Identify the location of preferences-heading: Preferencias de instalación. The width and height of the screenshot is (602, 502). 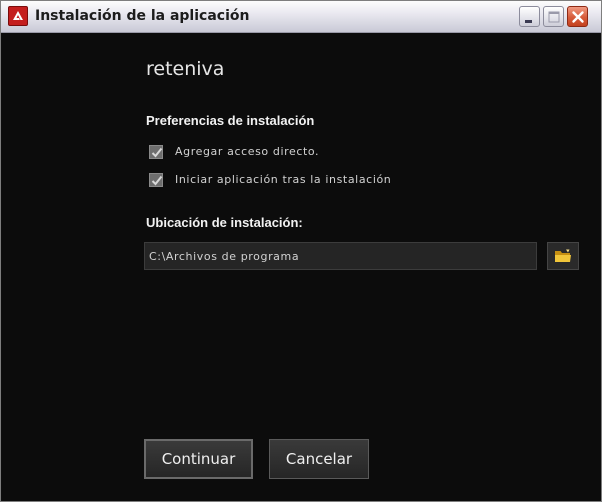
(230, 120).